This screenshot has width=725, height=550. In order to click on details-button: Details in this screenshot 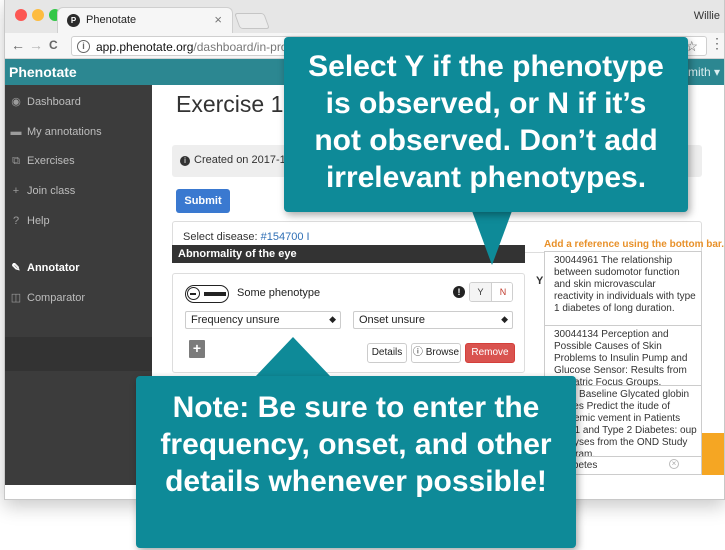, I will do `click(387, 353)`.